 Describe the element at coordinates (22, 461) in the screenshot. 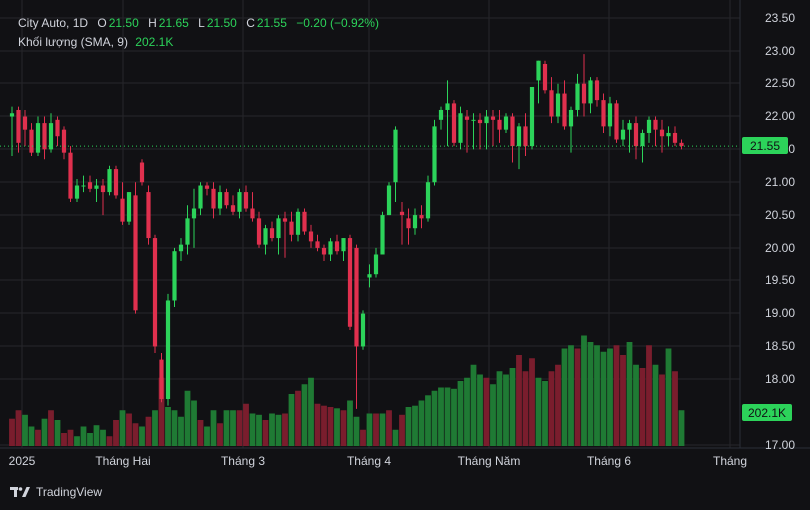

I see `x-tick-label: 2025` at that location.